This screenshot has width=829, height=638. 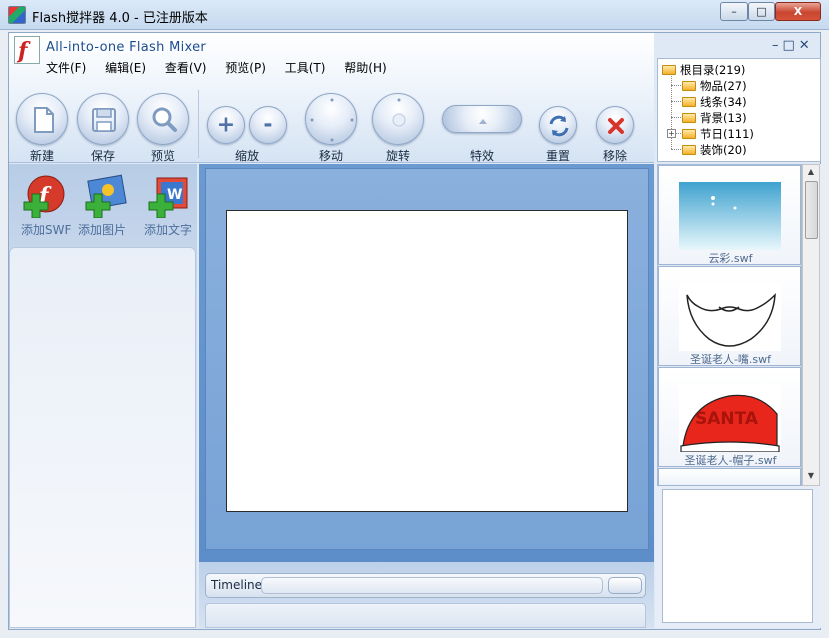 I want to click on tree-item-lines: 线条(34), so click(x=714, y=102).